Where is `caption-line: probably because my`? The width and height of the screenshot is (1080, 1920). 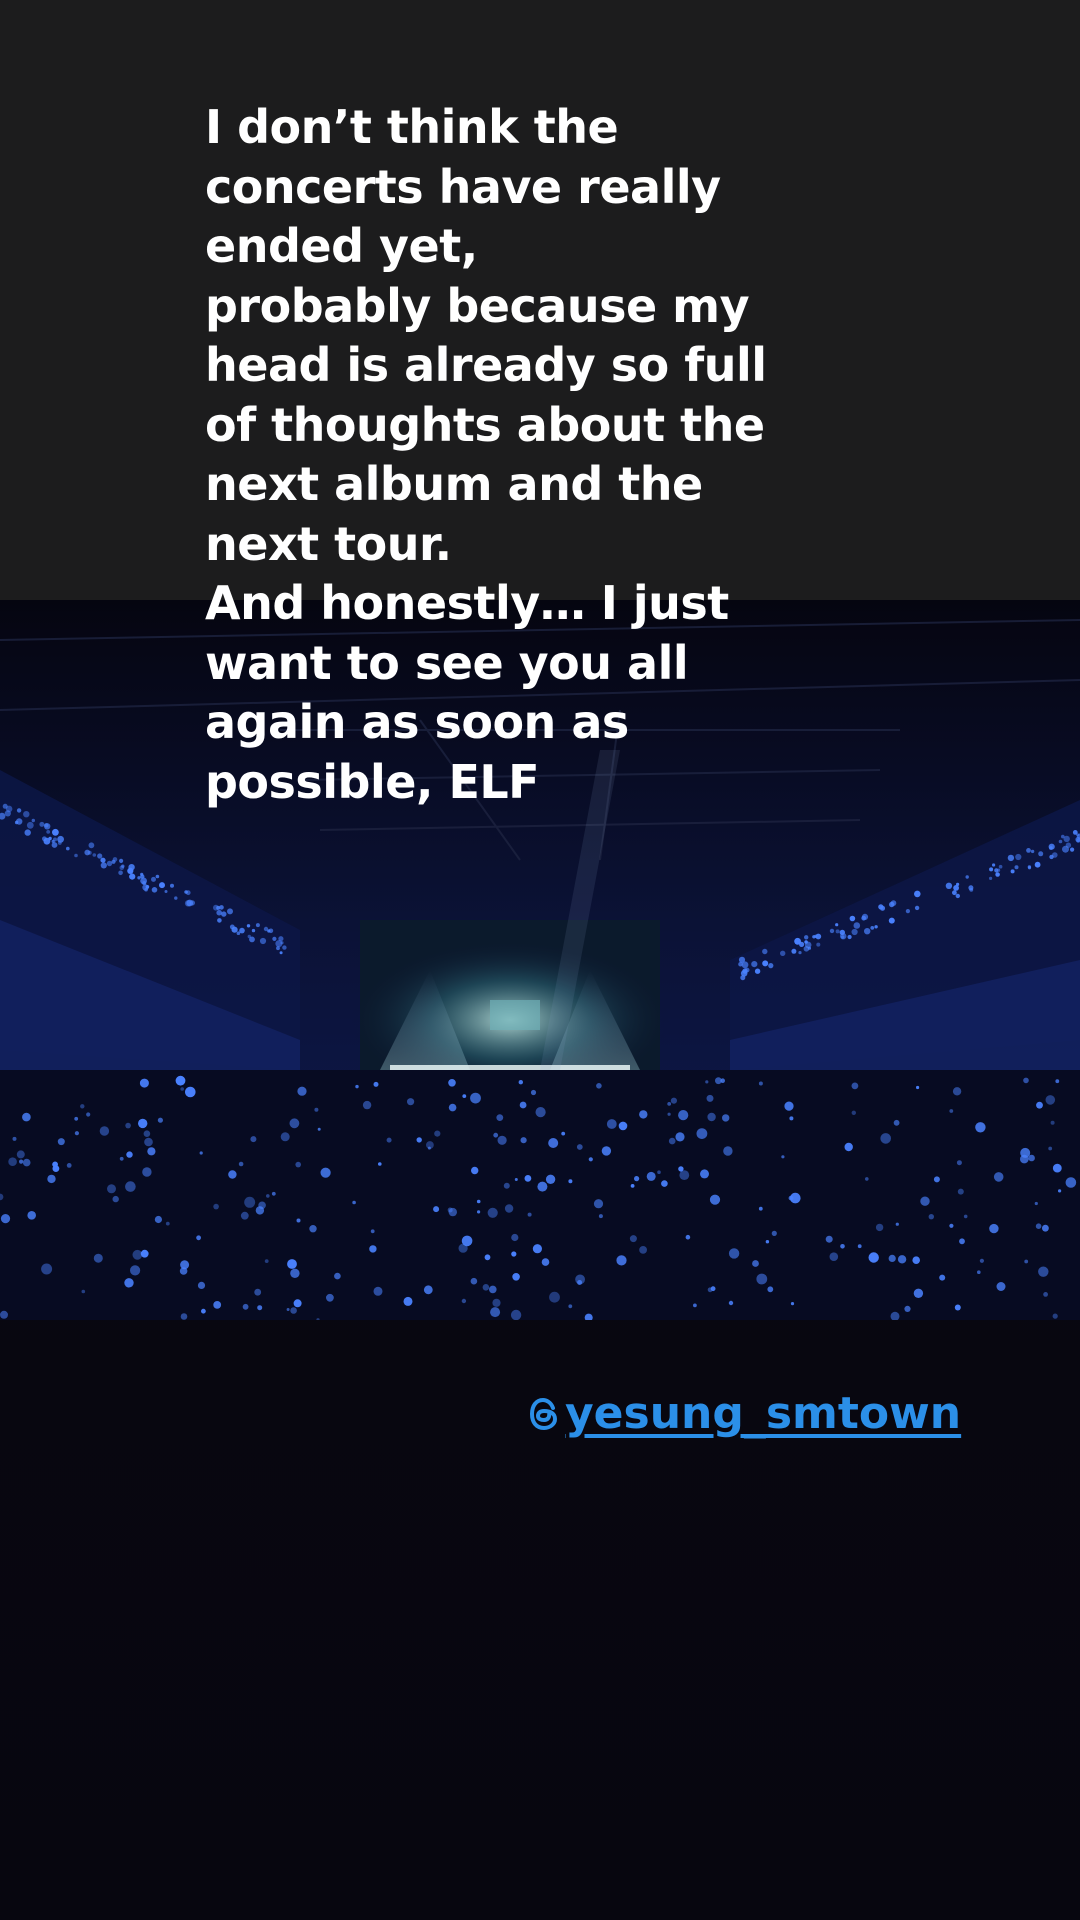
caption-line: probably because my is located at coordinates (477, 305).